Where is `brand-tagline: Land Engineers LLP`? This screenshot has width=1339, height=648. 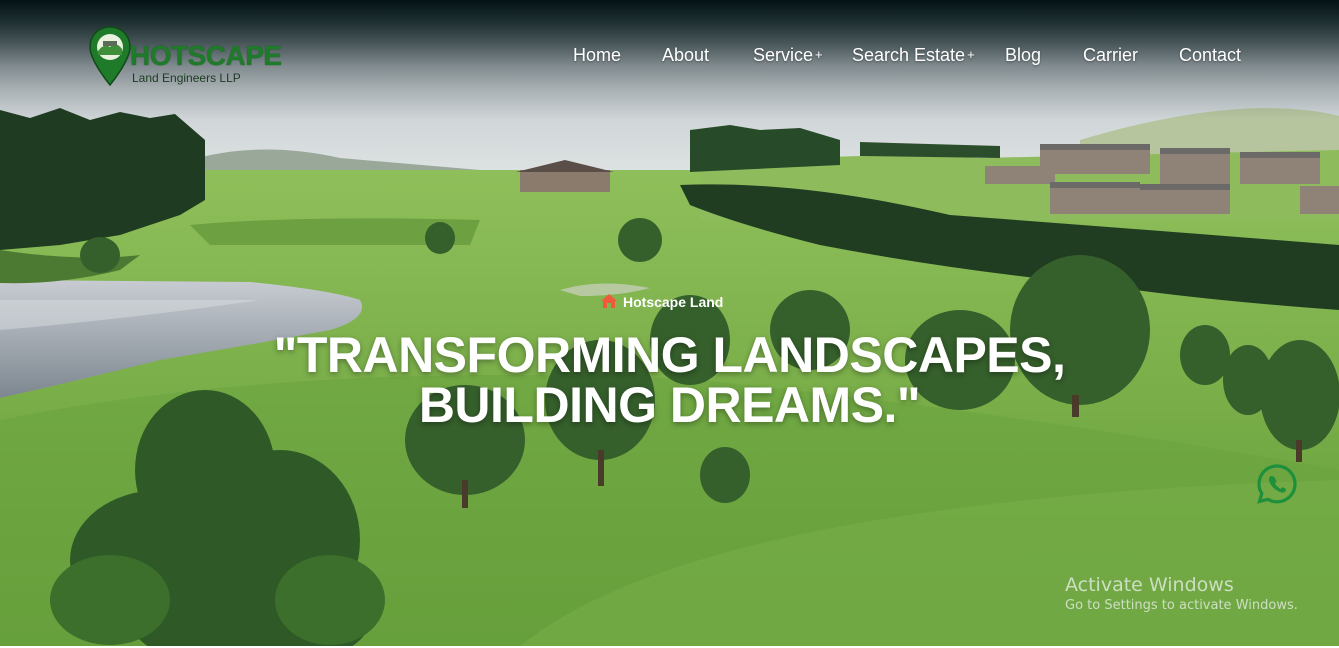 brand-tagline: Land Engineers LLP is located at coordinates (186, 78).